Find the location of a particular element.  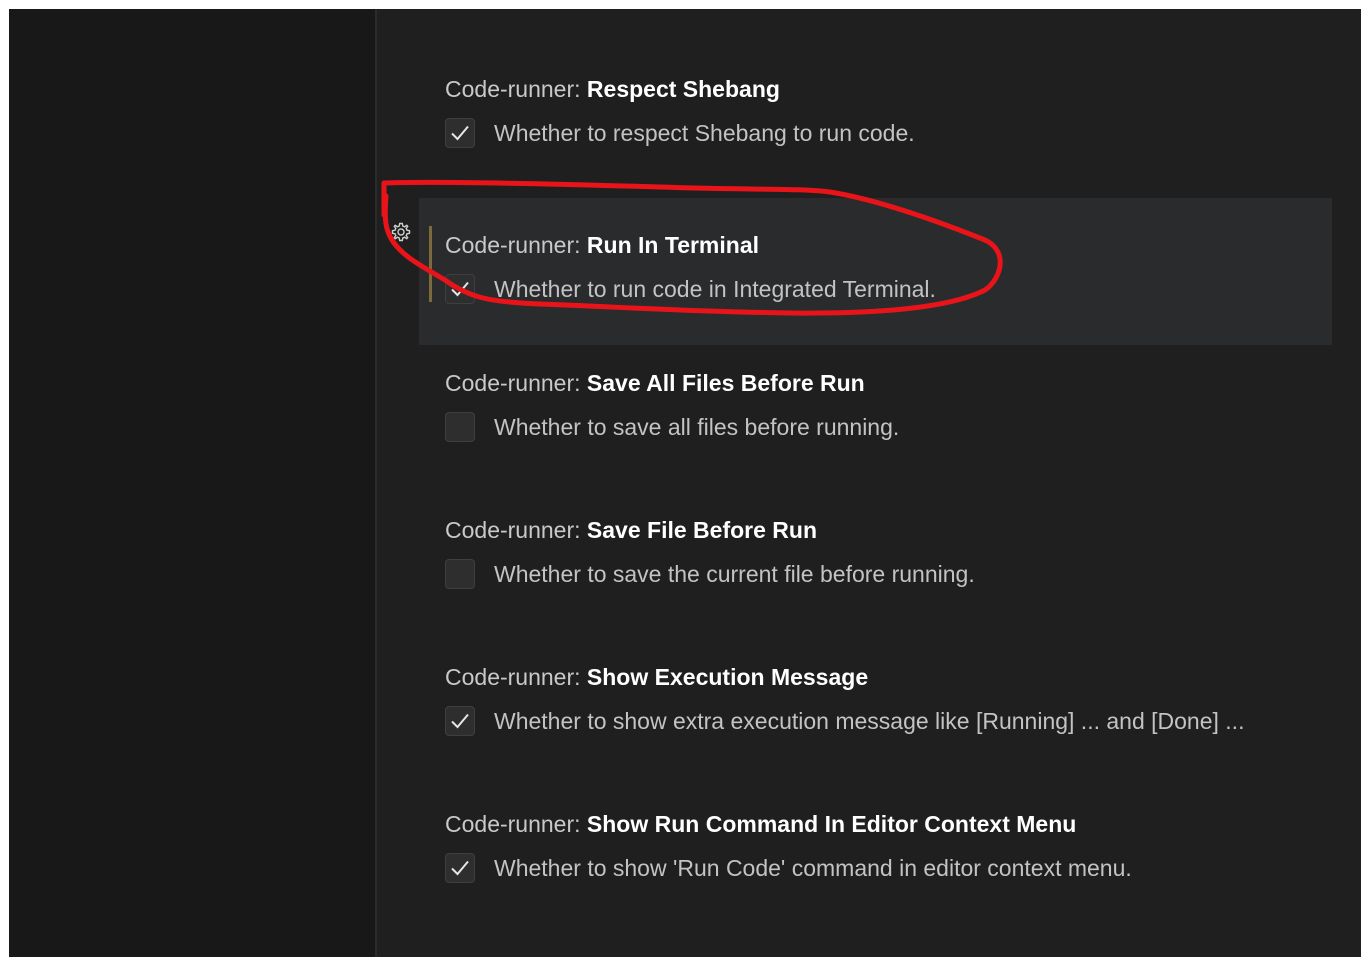

setting-title: Code-runner: Save File Before Run is located at coordinates (631, 530).